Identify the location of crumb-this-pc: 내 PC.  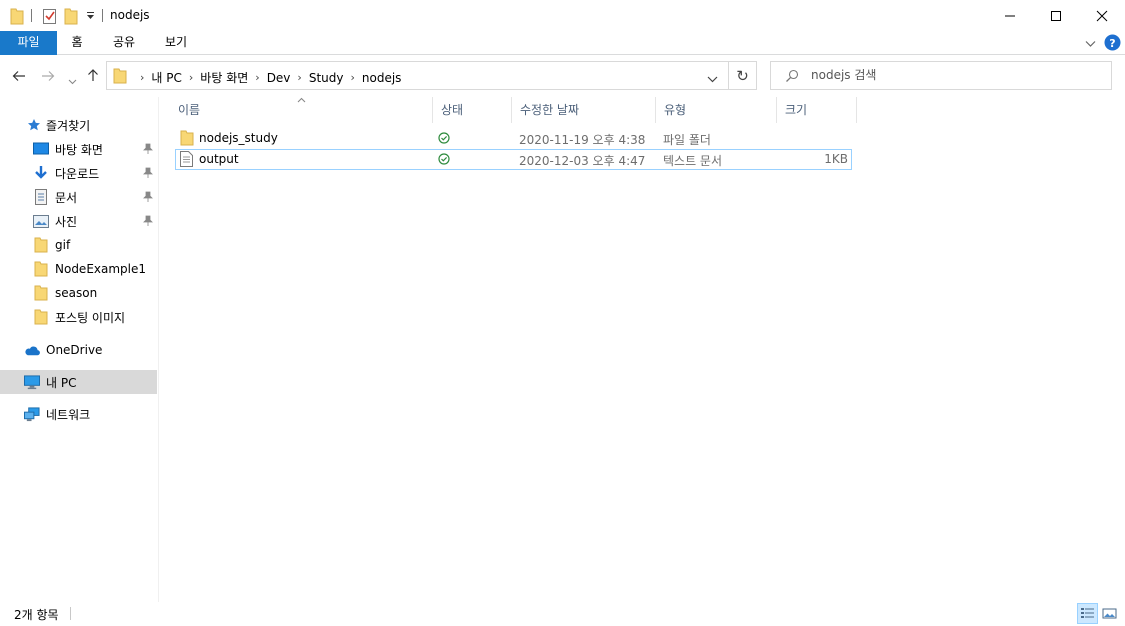
(166, 77).